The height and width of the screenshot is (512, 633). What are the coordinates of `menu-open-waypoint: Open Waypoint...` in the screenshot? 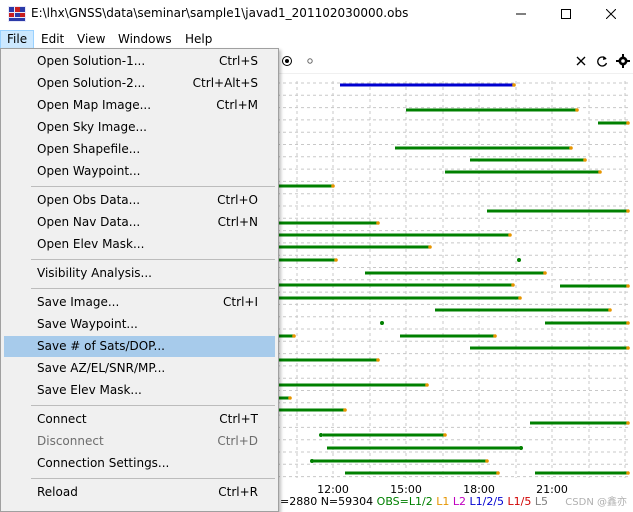 It's located at (139, 171).